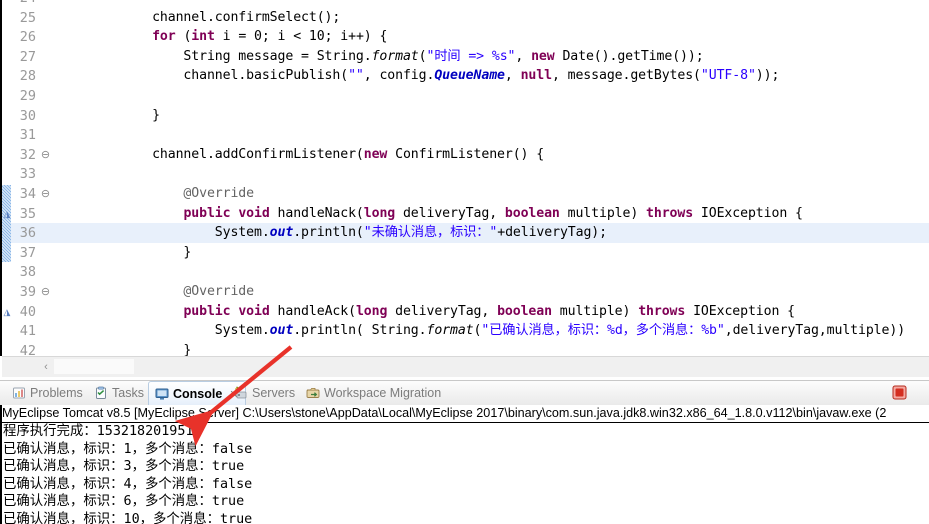  I want to click on line-number: 33, so click(27, 174).